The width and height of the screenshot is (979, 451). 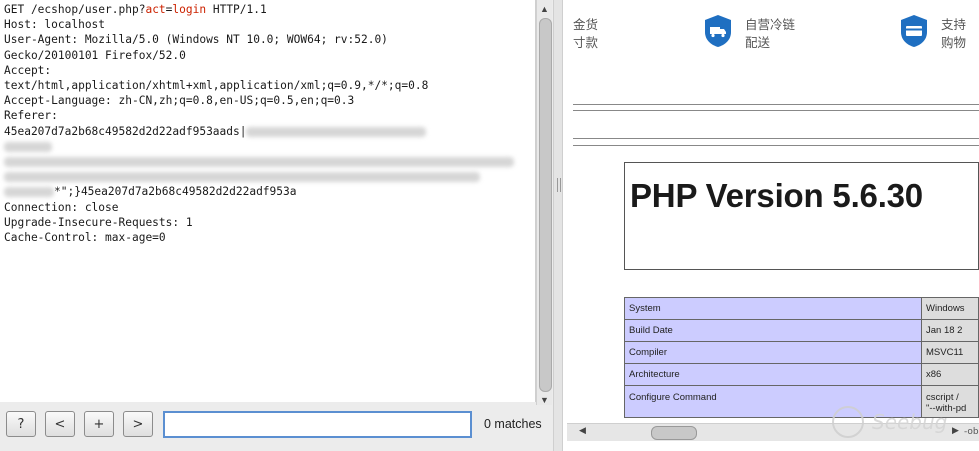 I want to click on seebug-logo-icon, so click(x=848, y=422).